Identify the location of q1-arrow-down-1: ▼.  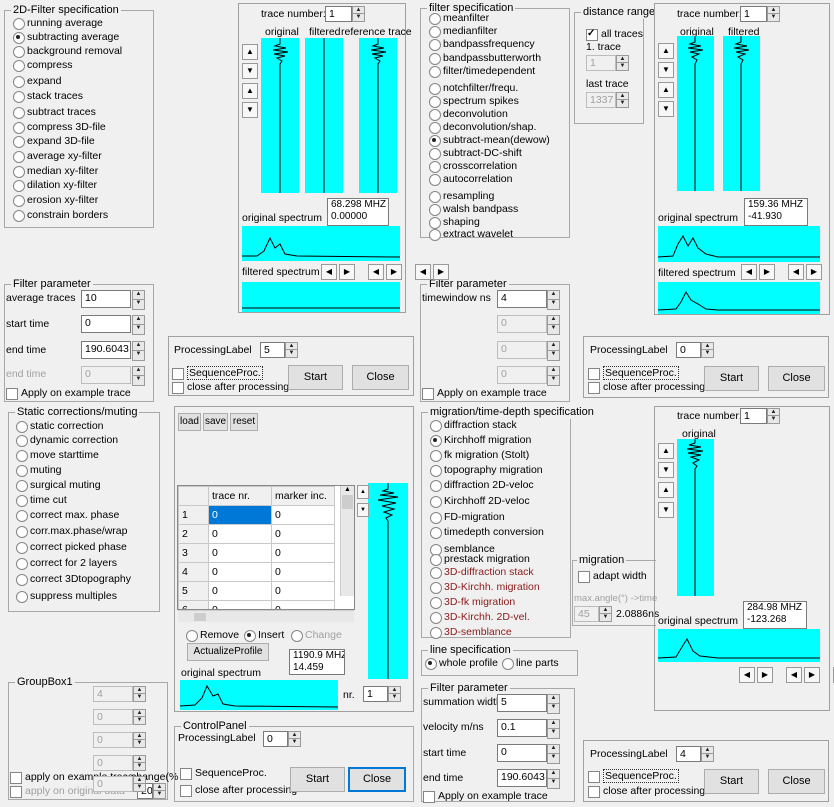
(250, 71).